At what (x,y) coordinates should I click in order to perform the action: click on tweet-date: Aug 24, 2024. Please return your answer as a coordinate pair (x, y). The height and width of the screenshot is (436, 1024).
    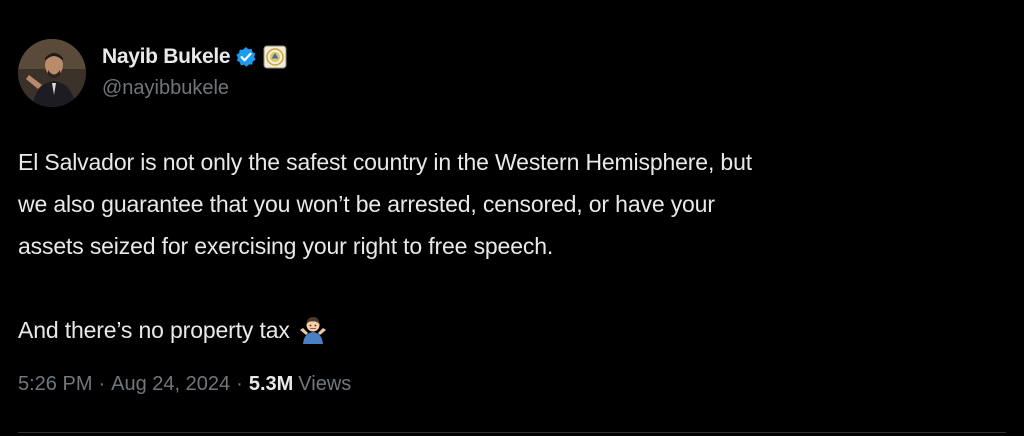
    Looking at the image, I should click on (170, 384).